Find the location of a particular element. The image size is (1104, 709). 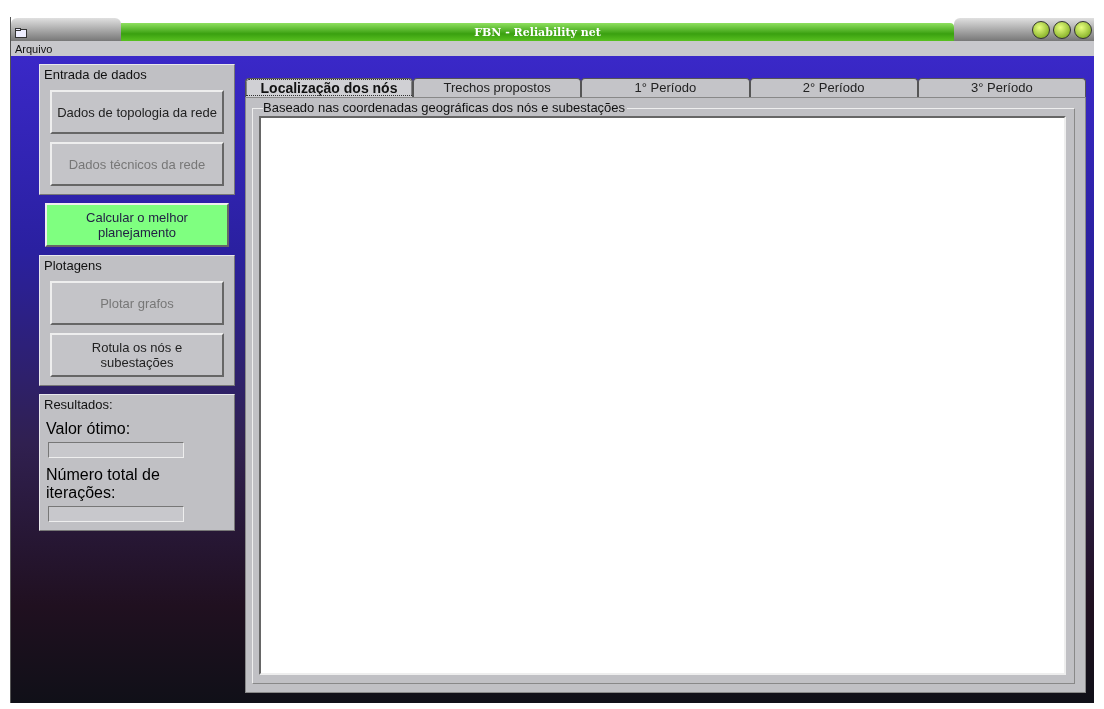

menu-item: Arquivo is located at coordinates (34, 48).